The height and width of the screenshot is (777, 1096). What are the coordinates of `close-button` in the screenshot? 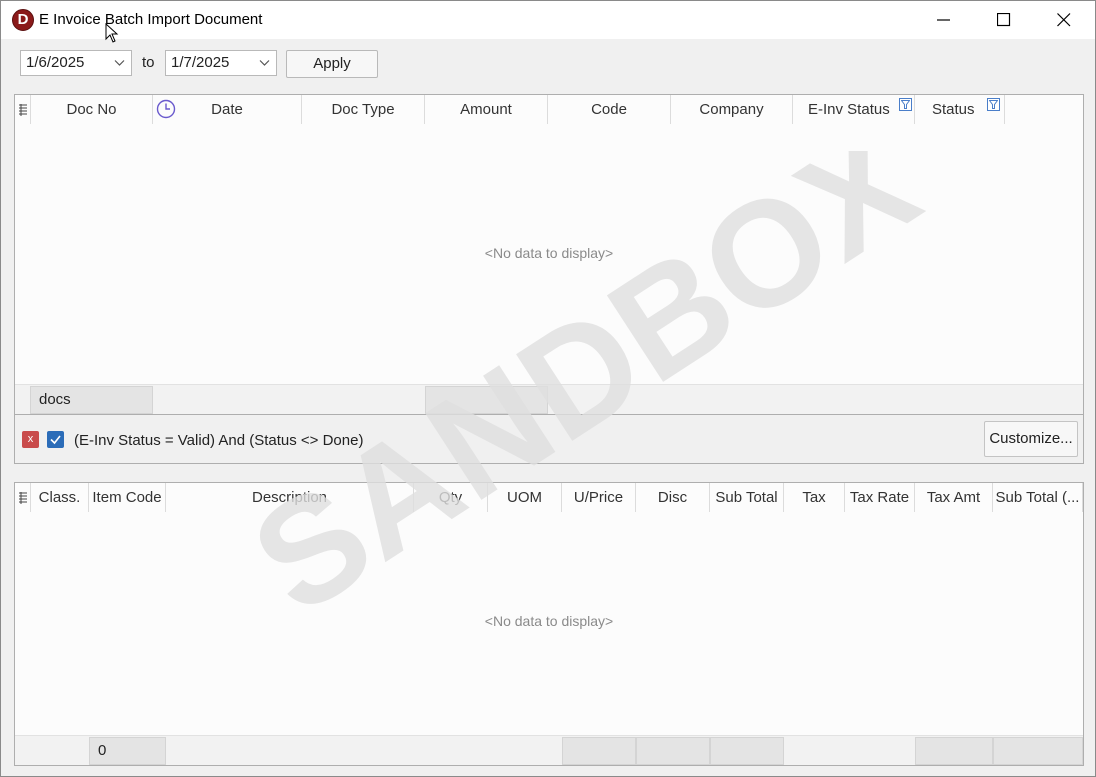 It's located at (1064, 20).